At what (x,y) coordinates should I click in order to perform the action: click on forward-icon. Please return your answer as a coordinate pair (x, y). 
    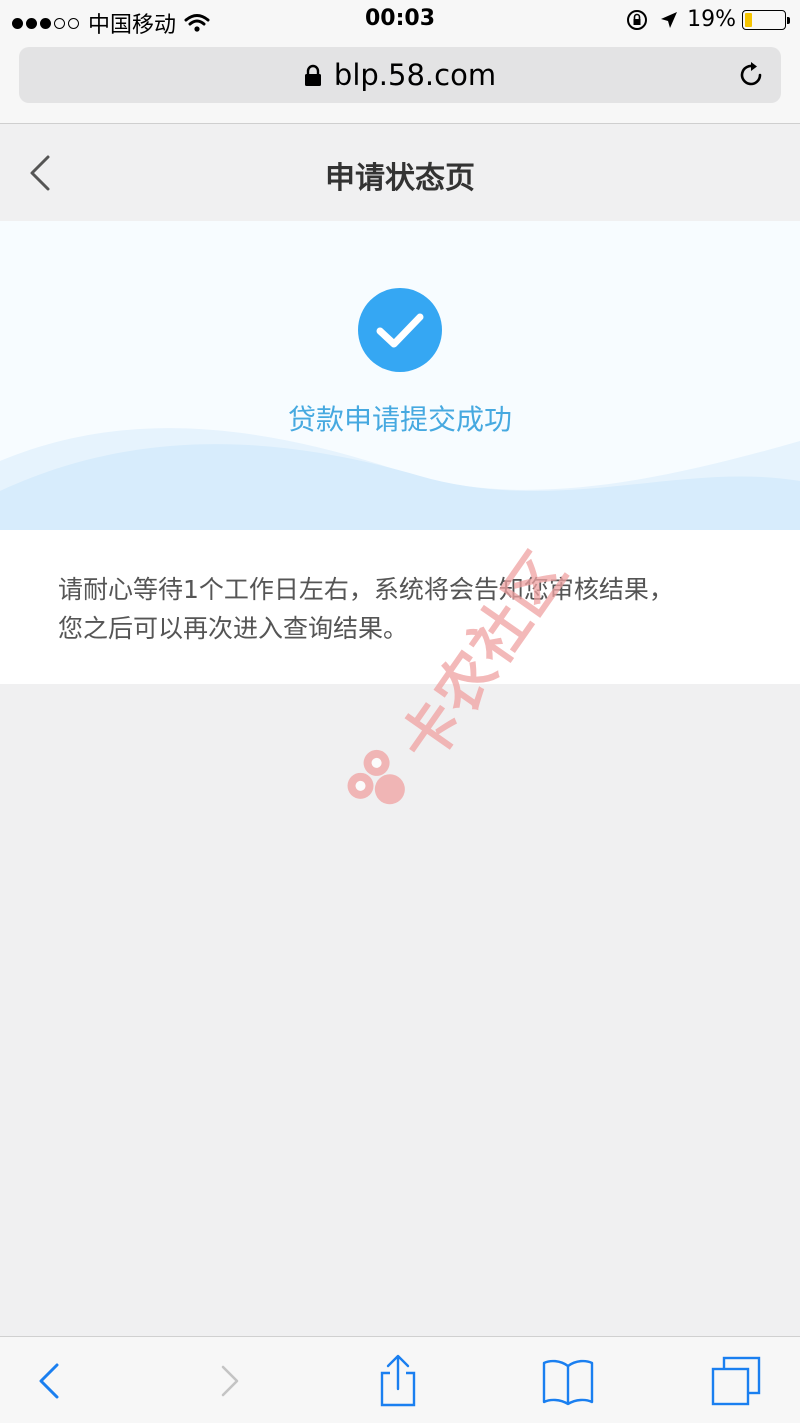
    Looking at the image, I should click on (230, 1381).